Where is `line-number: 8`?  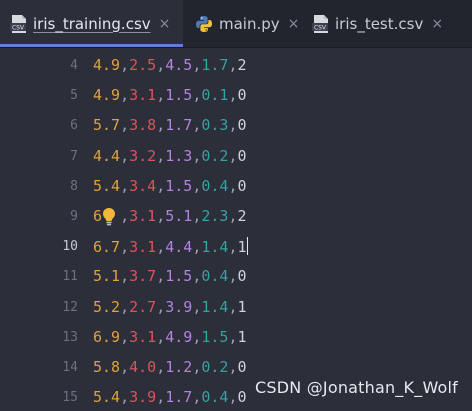 line-number: 8 is located at coordinates (74, 186).